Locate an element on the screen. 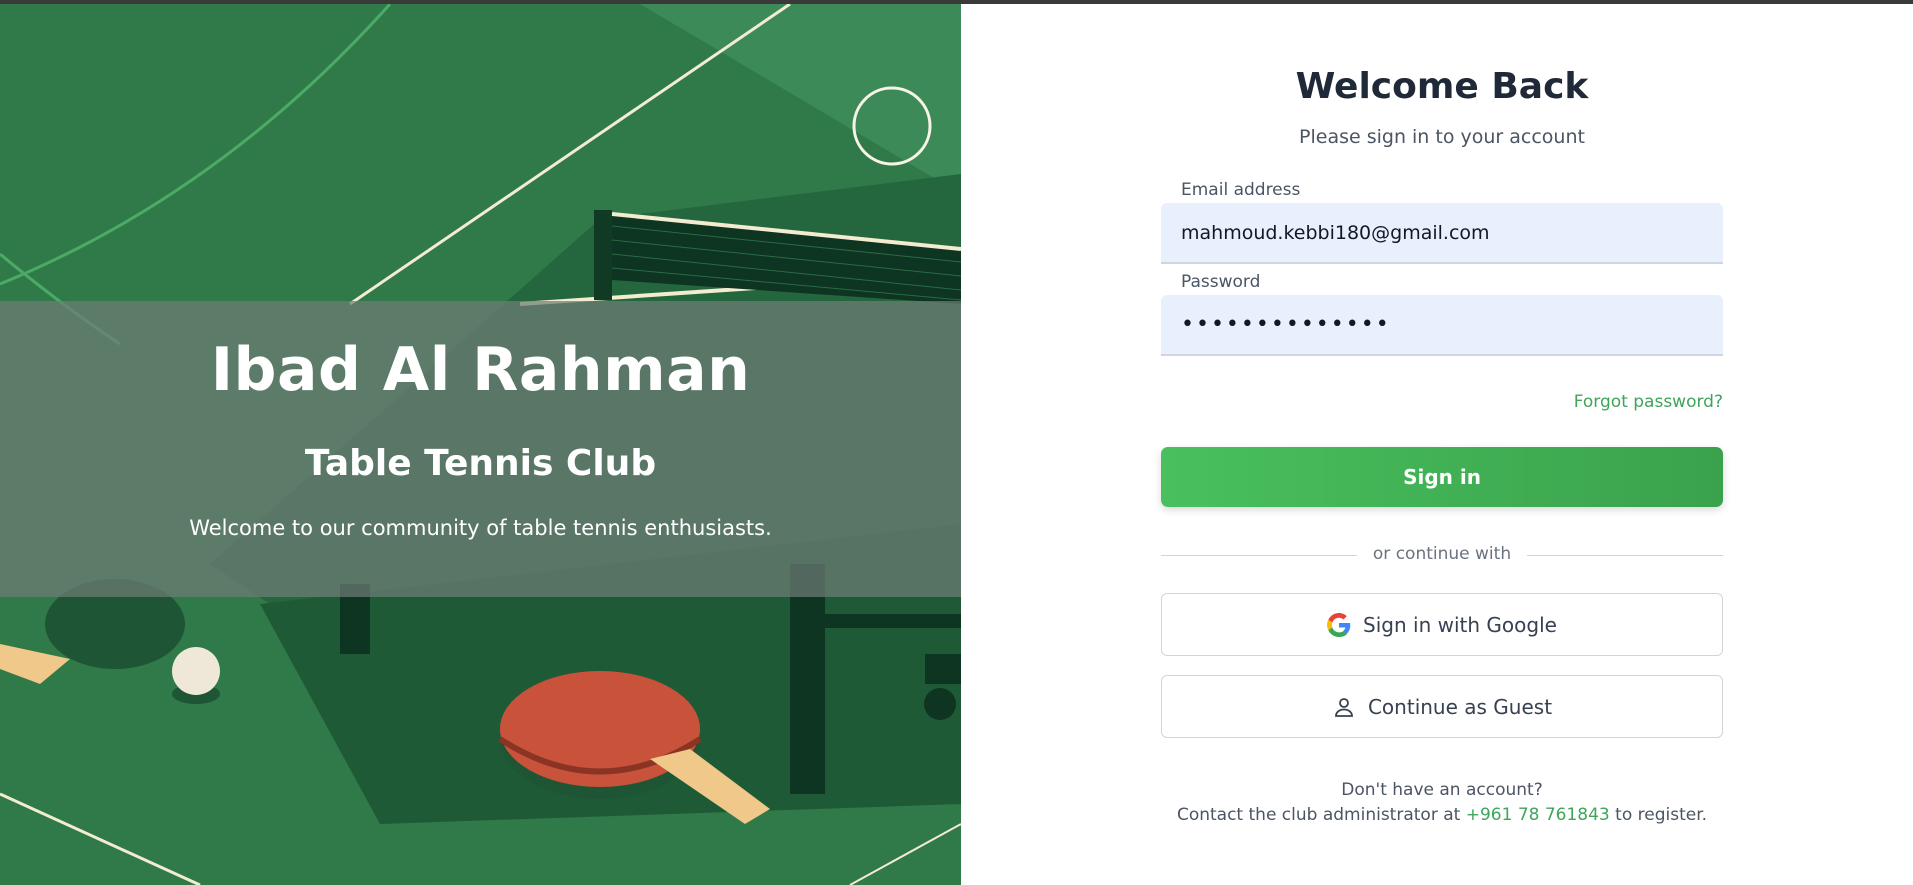 The image size is (1913, 885). email-label: Email address is located at coordinates (1241, 190).